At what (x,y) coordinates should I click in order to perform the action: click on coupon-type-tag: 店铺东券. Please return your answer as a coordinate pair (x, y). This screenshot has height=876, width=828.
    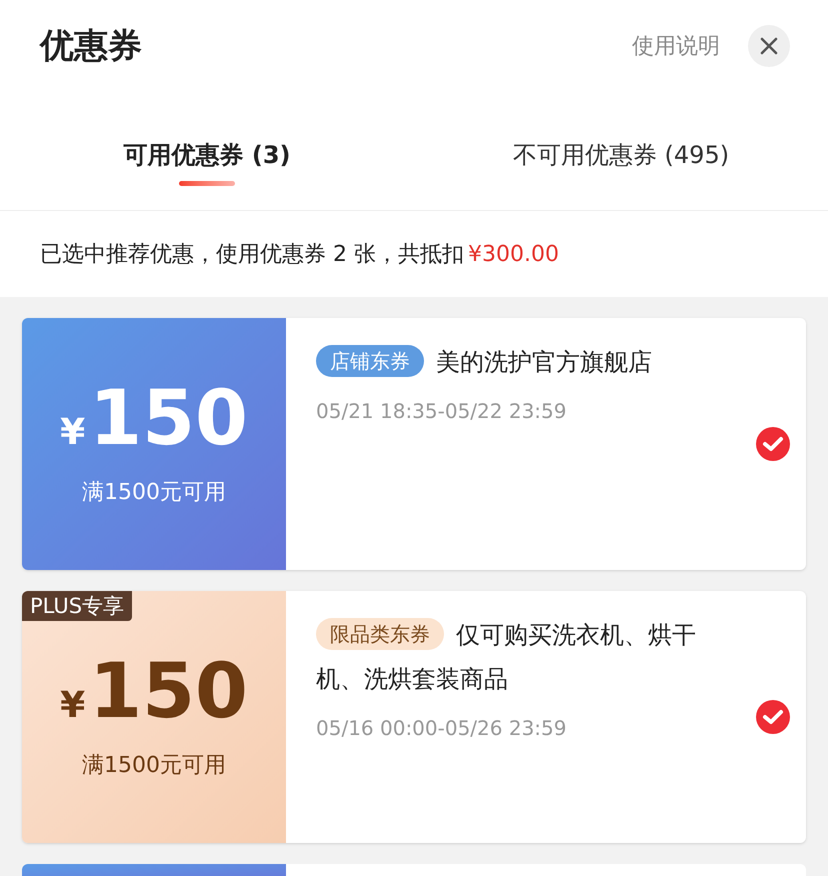
    Looking at the image, I should click on (370, 361).